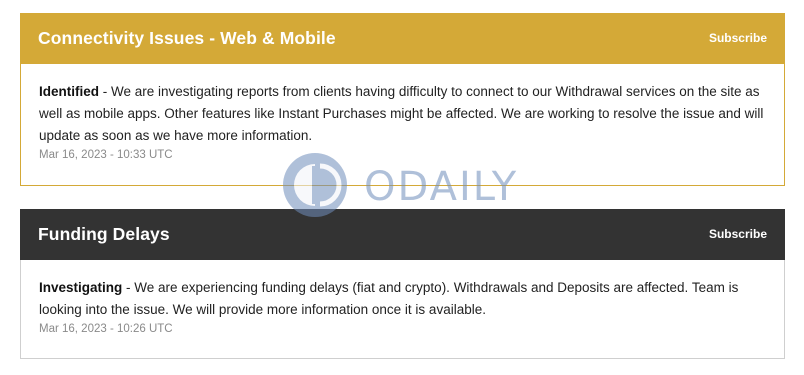  Describe the element at coordinates (187, 38) in the screenshot. I see `incident-title: Connectivity Issues - Web & Mobile` at that location.